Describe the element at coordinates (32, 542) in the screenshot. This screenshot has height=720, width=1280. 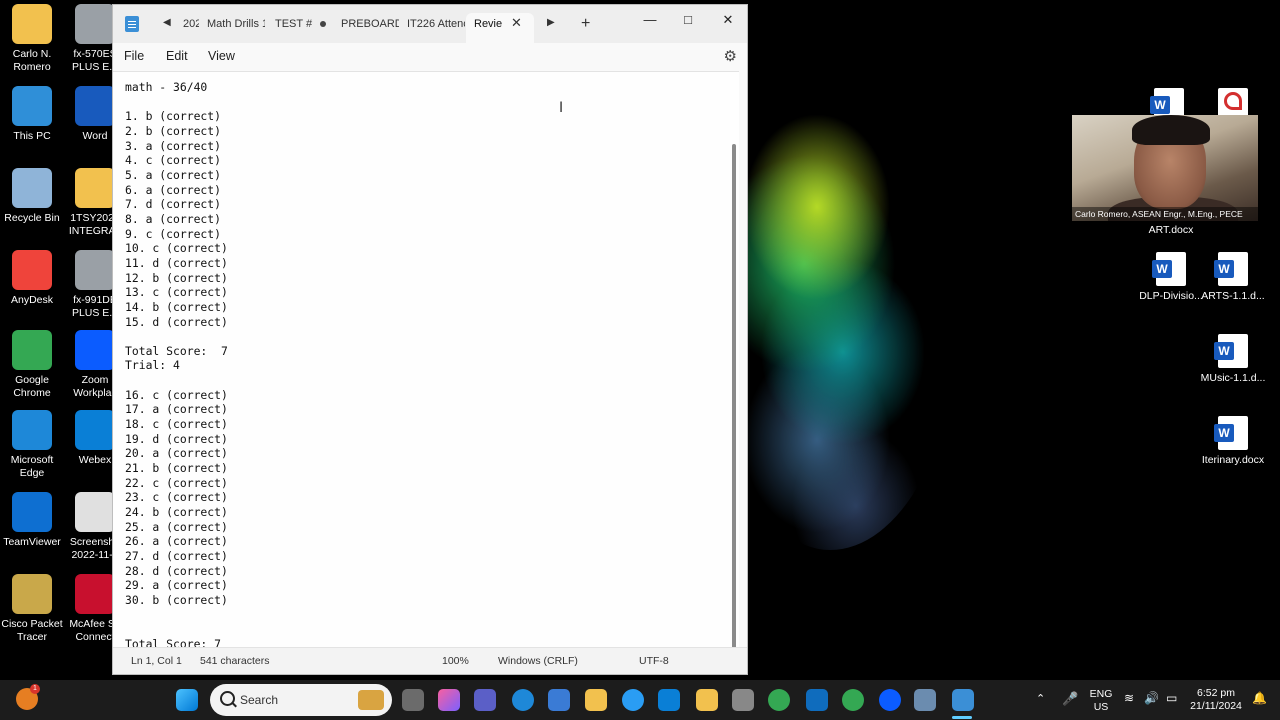
I see `desktop-icon-label: TeamViewer` at that location.